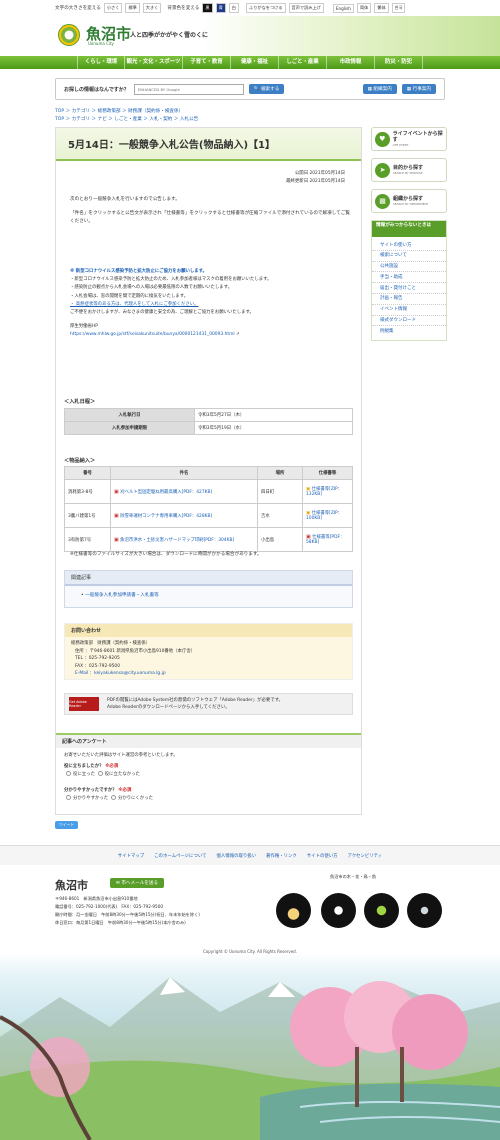 The width and height of the screenshot is (500, 1140). What do you see at coordinates (409, 331) in the screenshot?
I see `help-link: 例規集` at bounding box center [409, 331].